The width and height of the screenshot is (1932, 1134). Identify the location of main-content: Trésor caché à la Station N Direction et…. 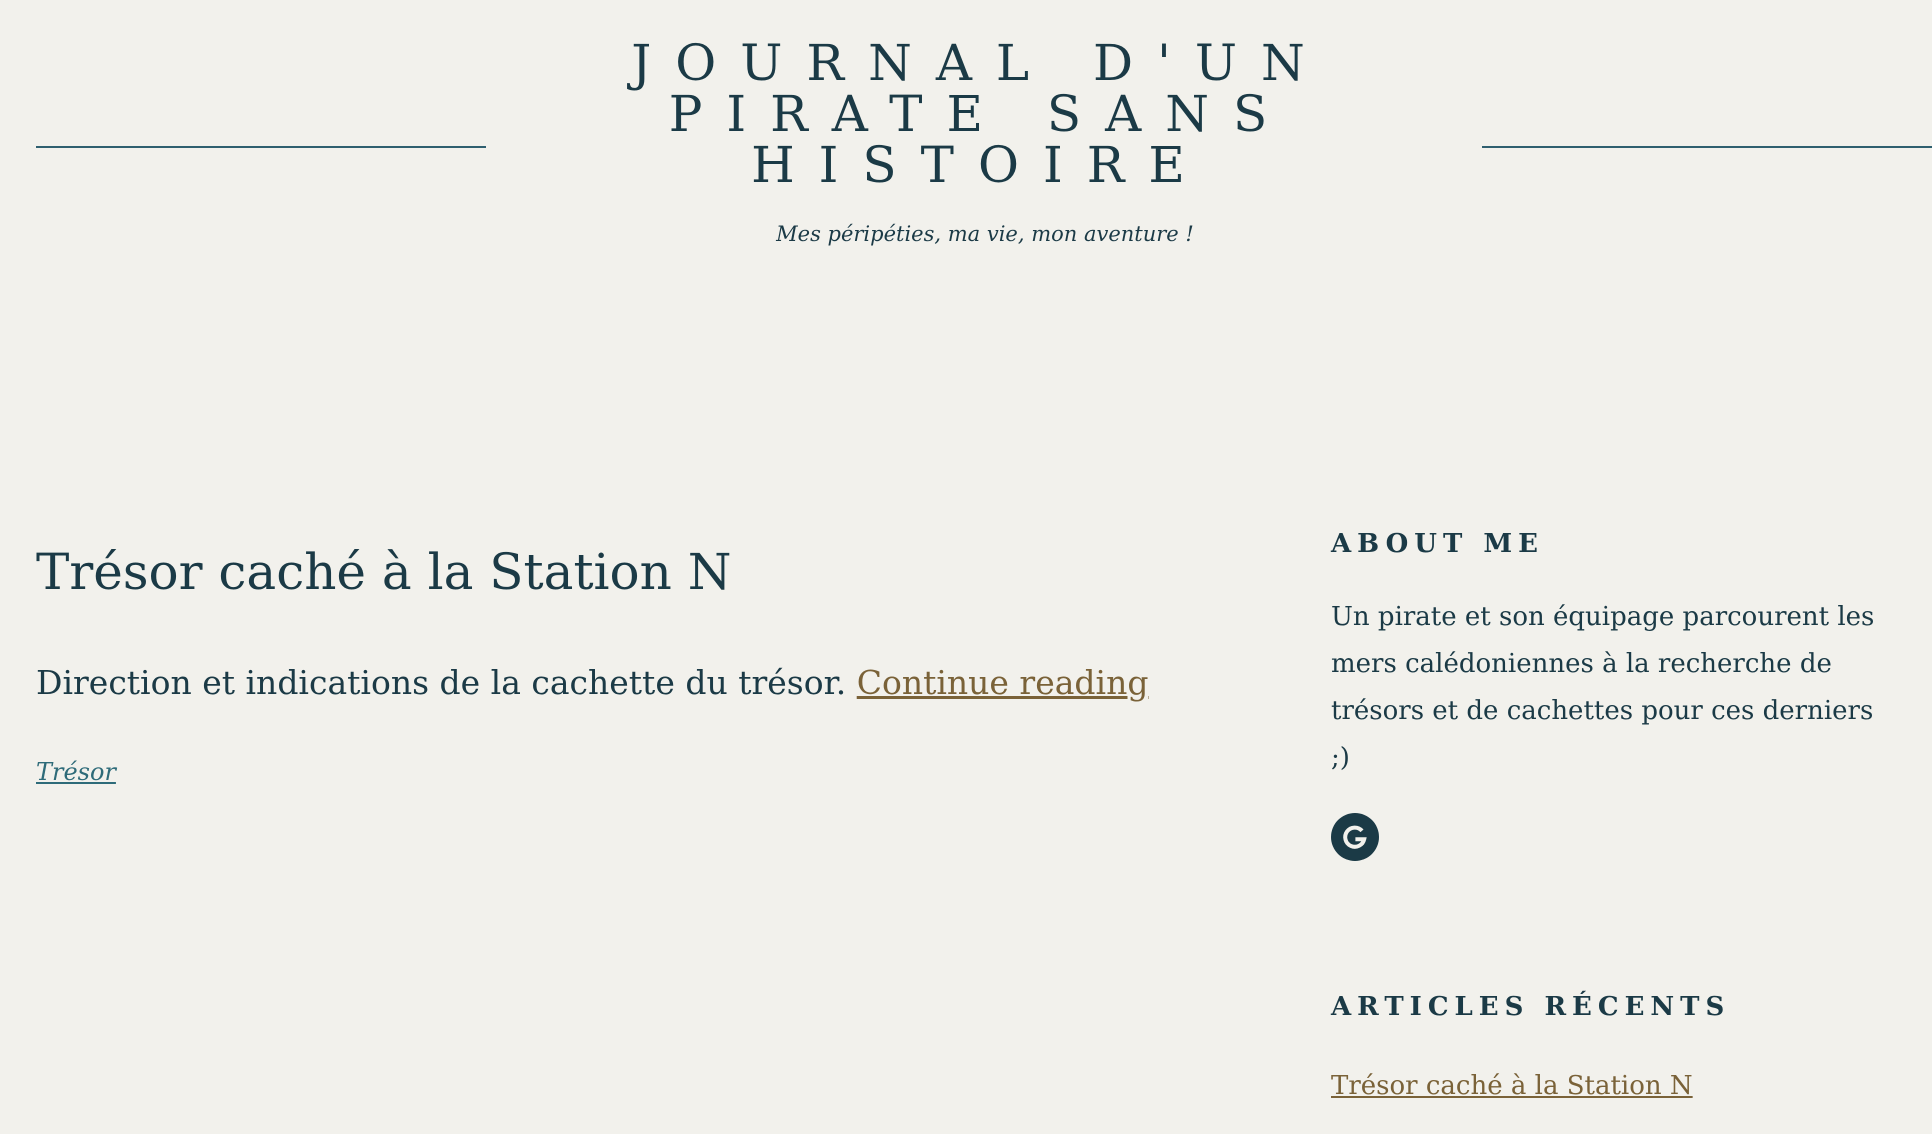
(616, 660).